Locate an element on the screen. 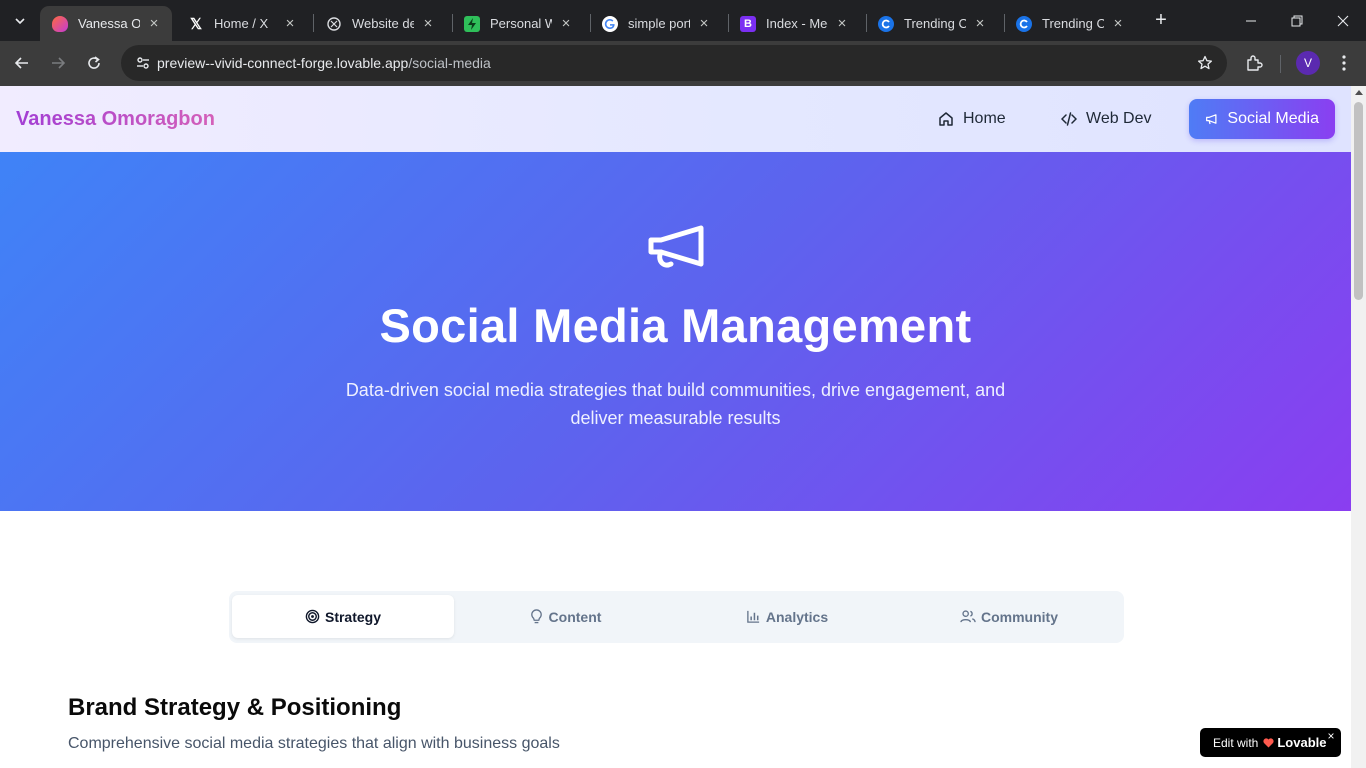  browser-tab-5: B Index - Medium × is located at coordinates (794, 23).